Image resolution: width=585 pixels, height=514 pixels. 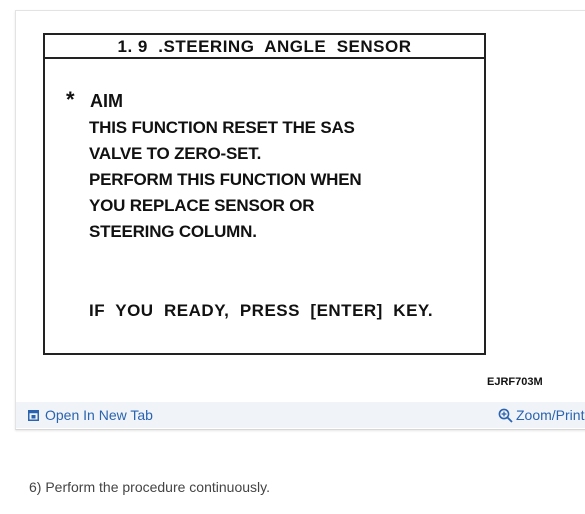 What do you see at coordinates (264, 47) in the screenshot?
I see `screen-title: 1. 9 .STEERING ANGLE SENSOR` at bounding box center [264, 47].